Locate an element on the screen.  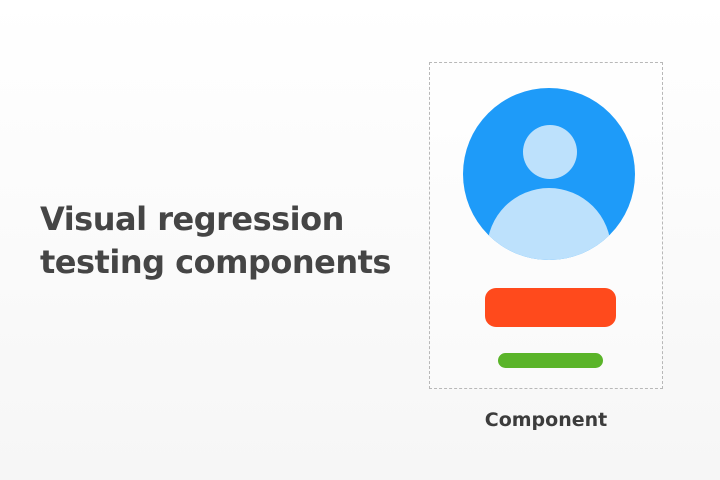
primary-button-placeholder is located at coordinates (550, 307).